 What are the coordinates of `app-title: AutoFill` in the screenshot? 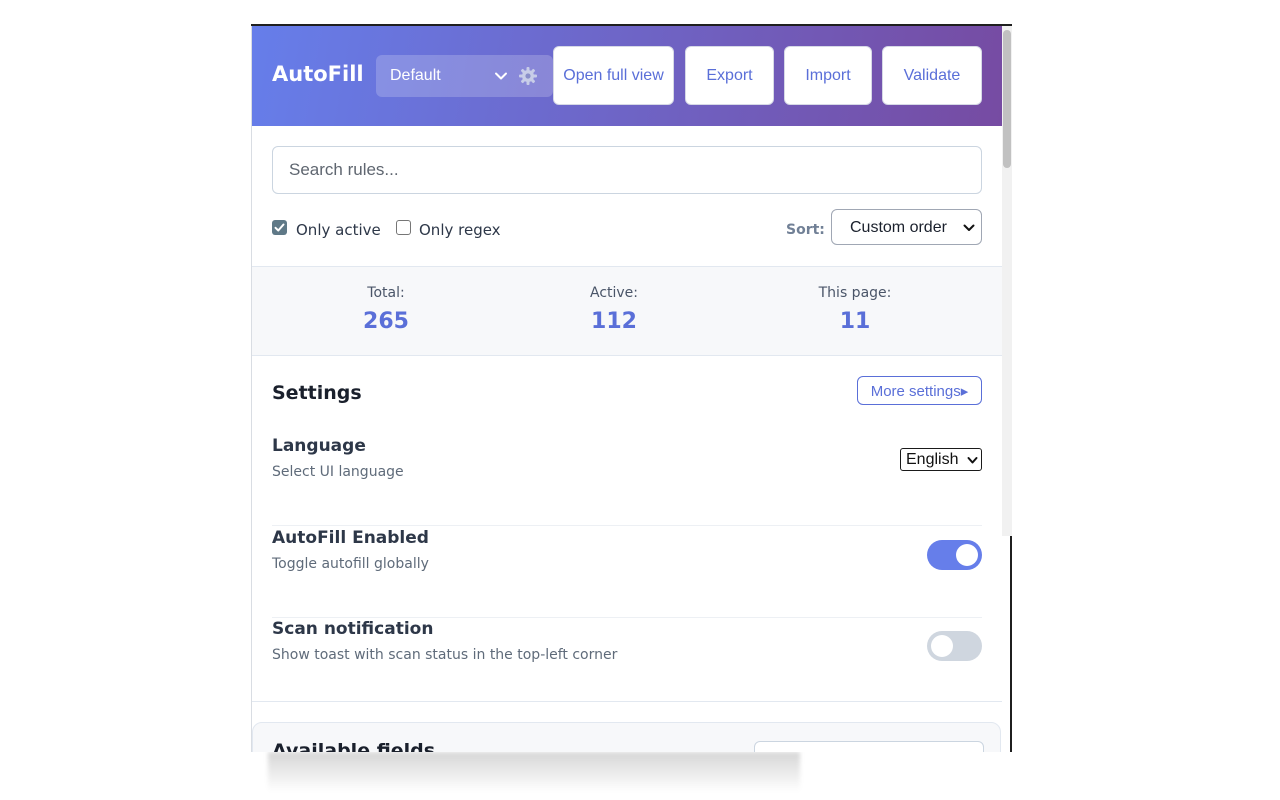 It's located at (318, 74).